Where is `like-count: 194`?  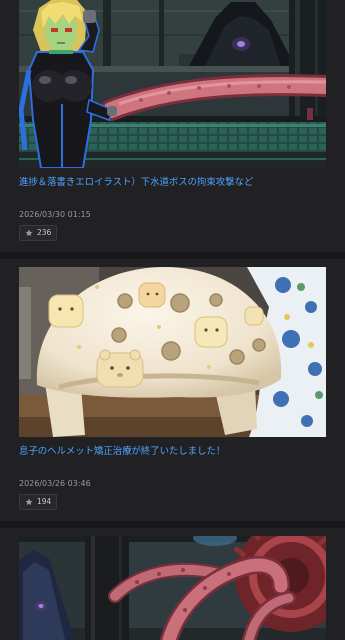
like-count: 194 is located at coordinates (44, 501).